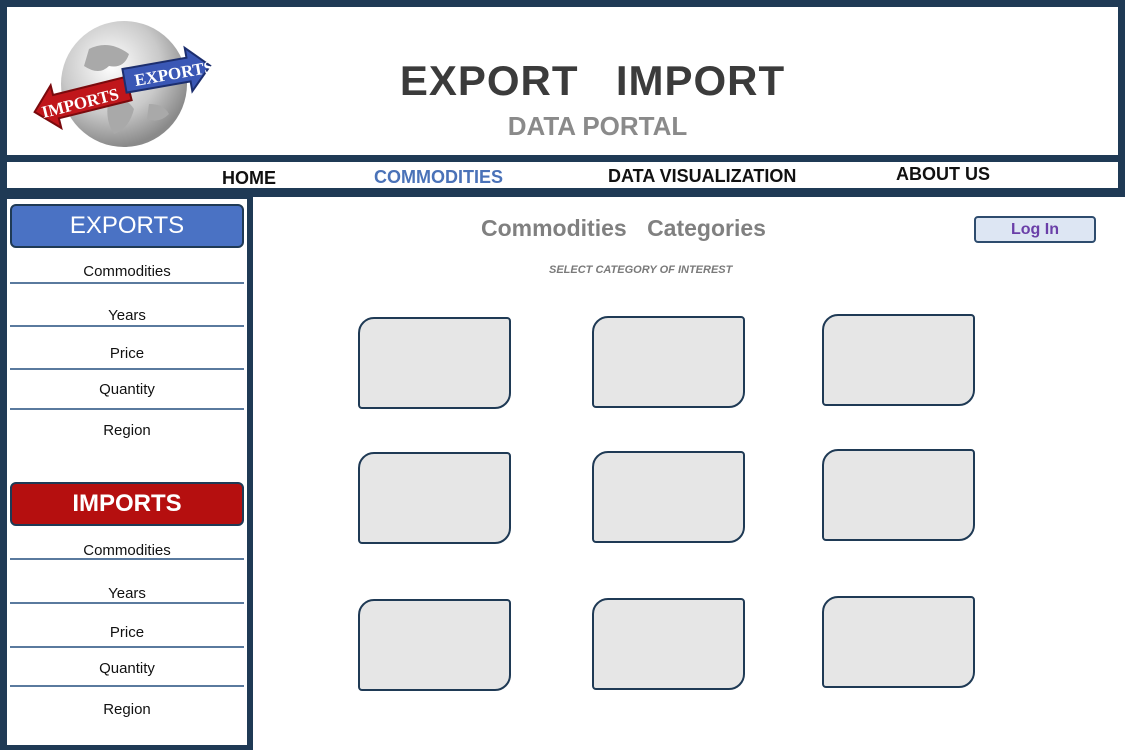  What do you see at coordinates (127, 226) in the screenshot?
I see `exports-section-button: EXPORTS` at bounding box center [127, 226].